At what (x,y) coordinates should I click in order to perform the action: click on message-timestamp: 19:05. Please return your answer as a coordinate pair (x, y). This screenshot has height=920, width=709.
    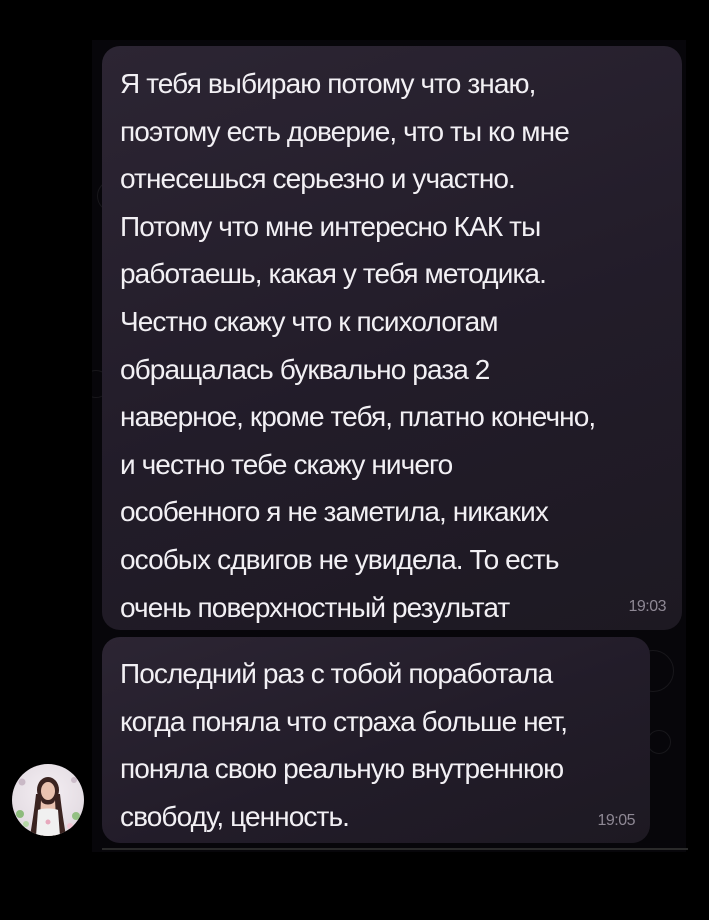
    Looking at the image, I should click on (616, 820).